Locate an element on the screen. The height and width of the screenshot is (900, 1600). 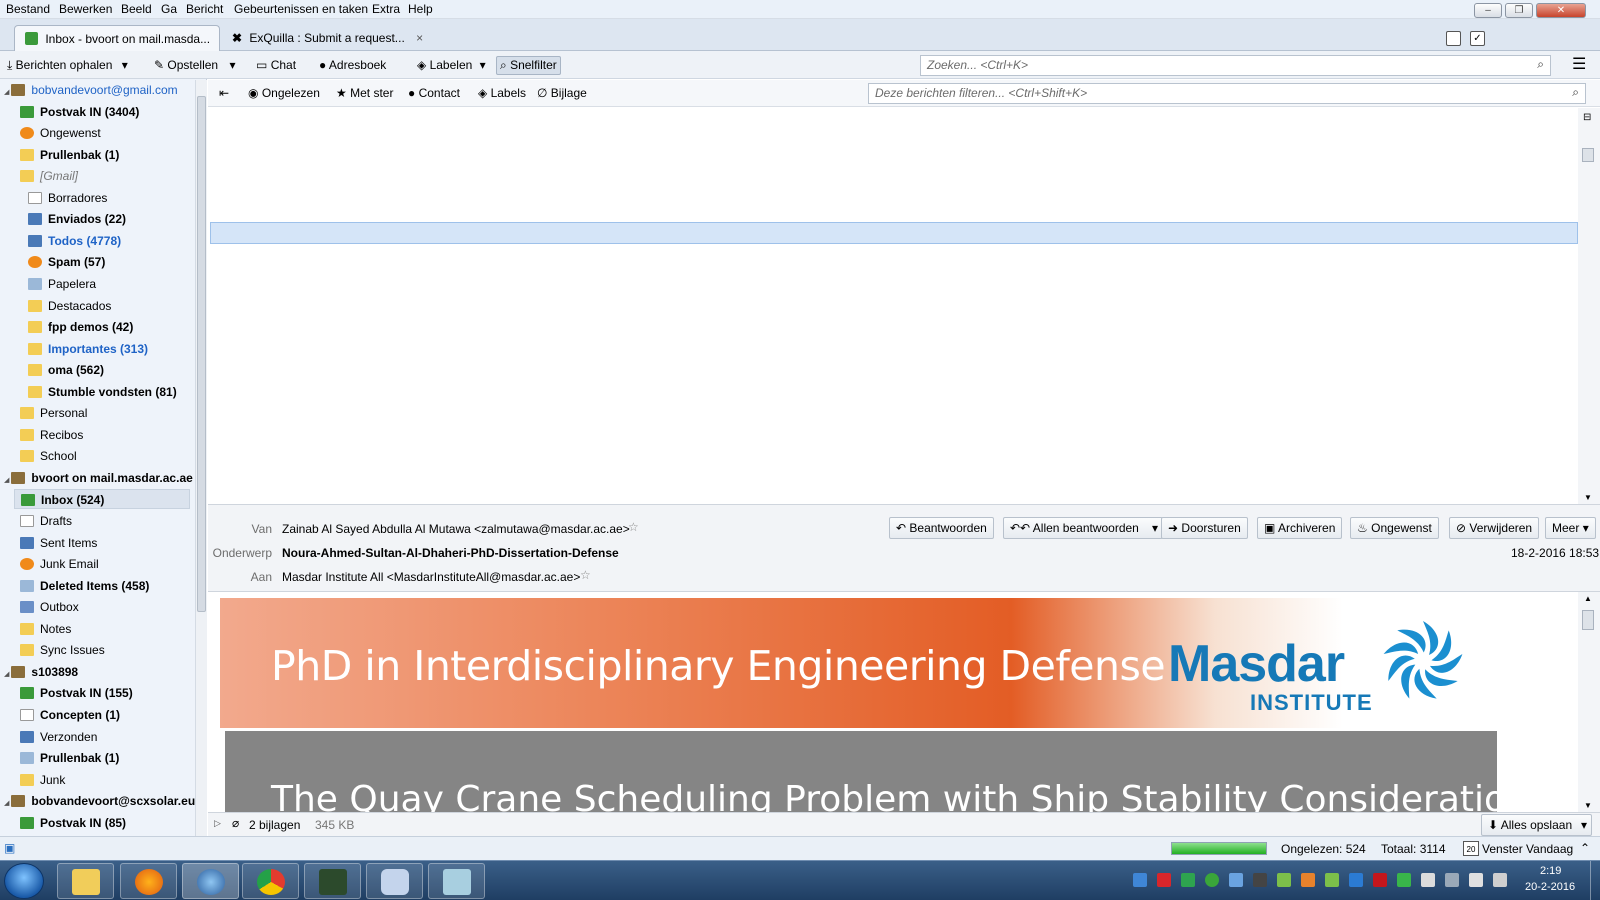
folder-item: oma (562) is located at coordinates (66, 370).